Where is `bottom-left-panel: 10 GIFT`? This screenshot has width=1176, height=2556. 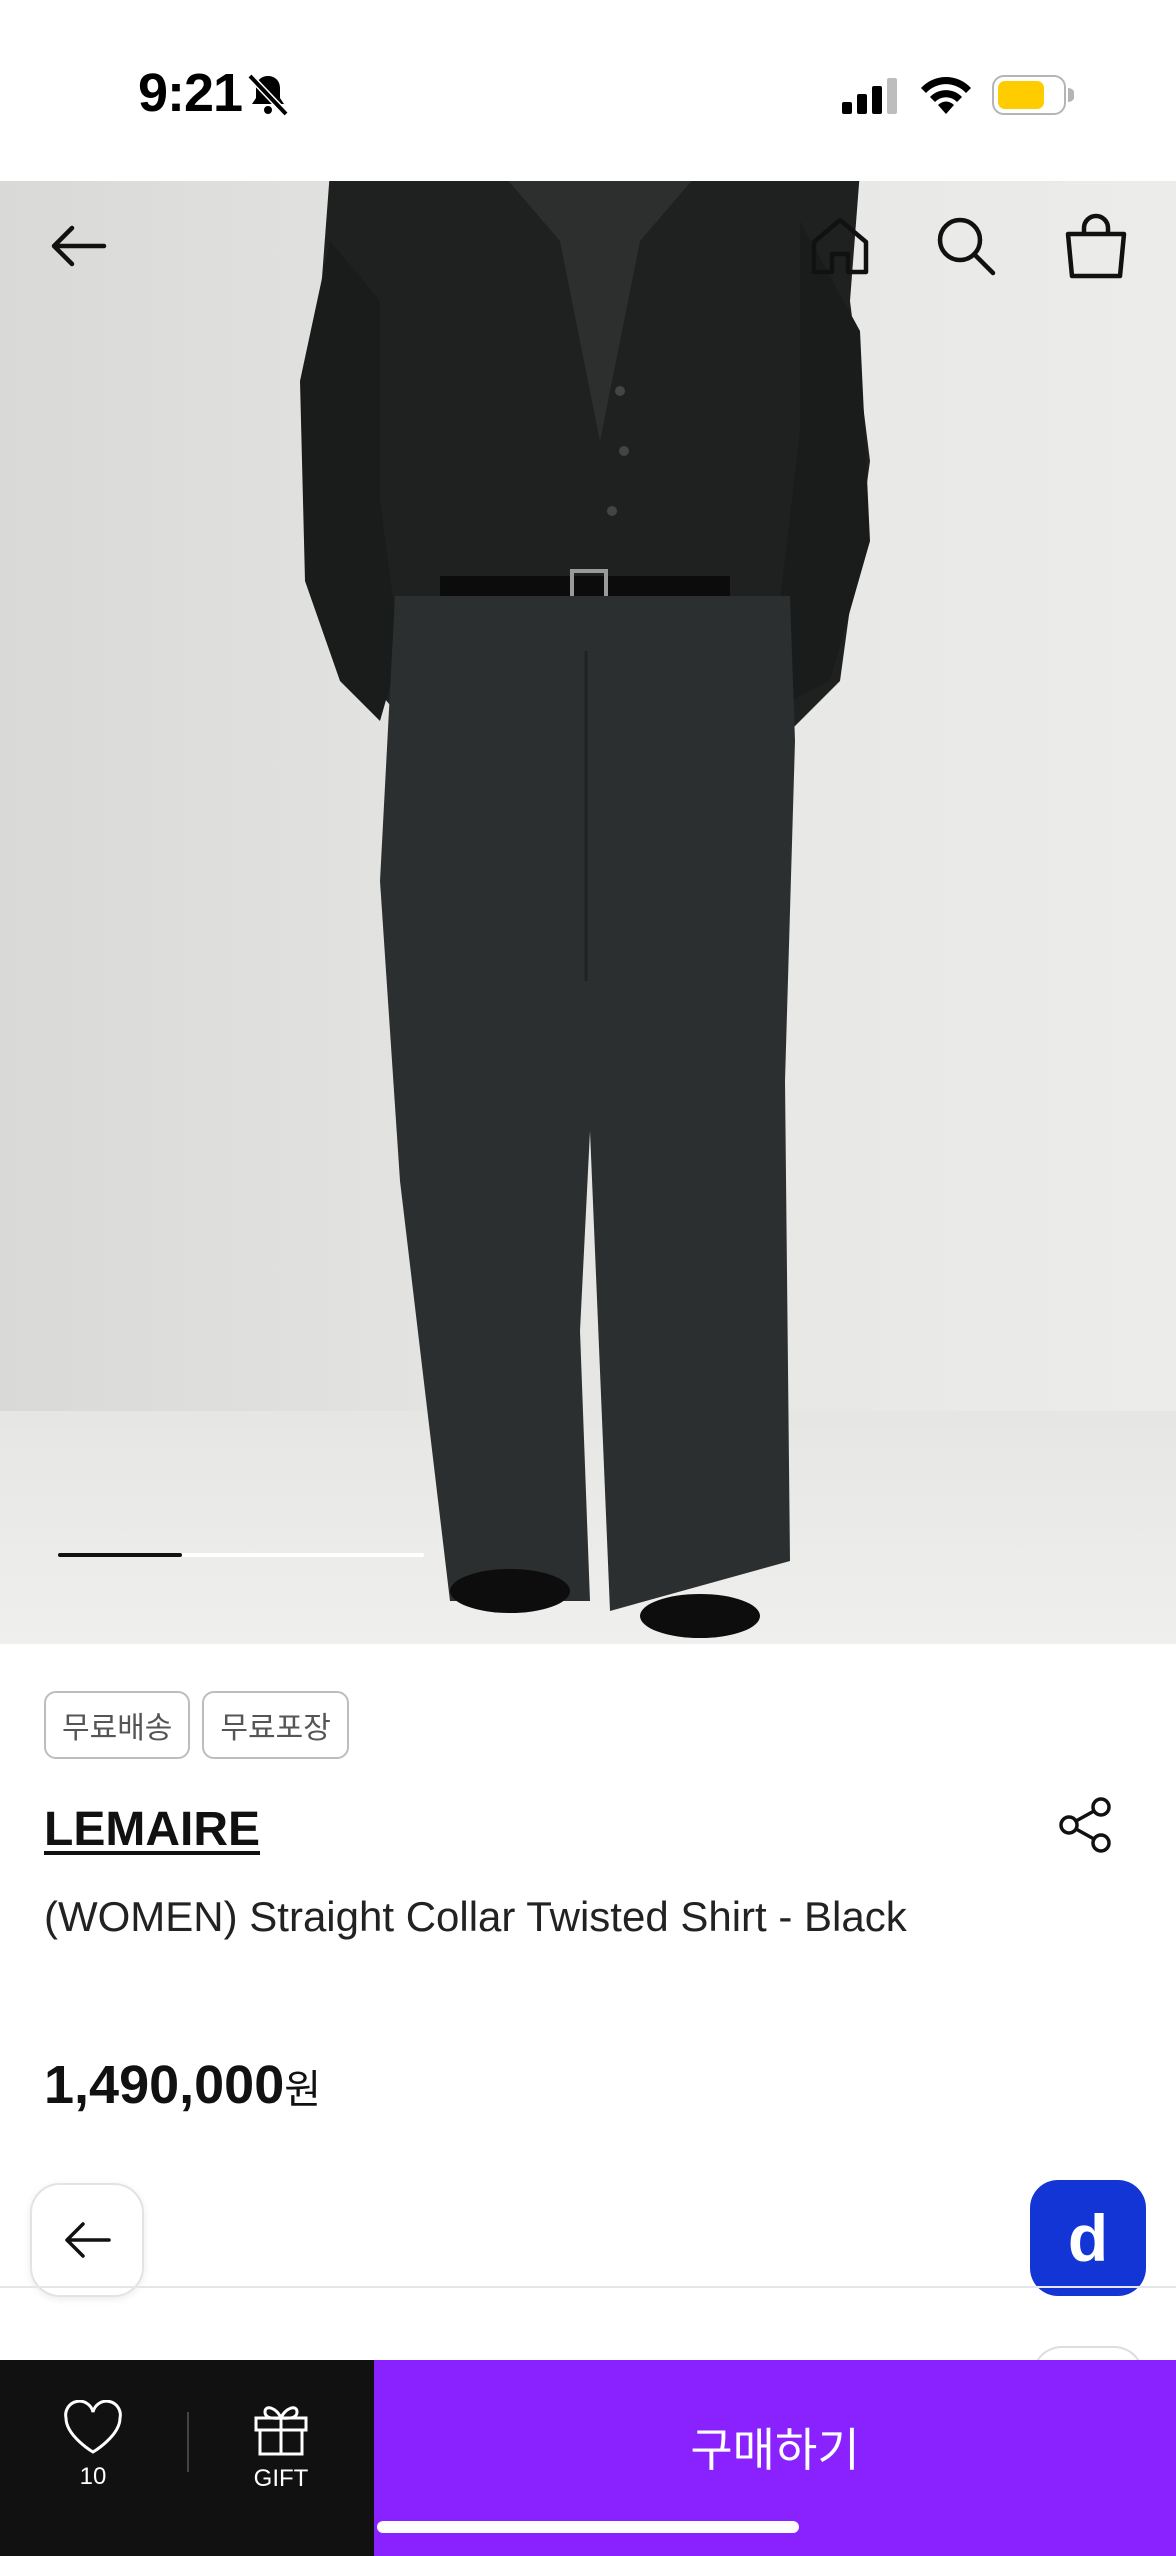 bottom-left-panel: 10 GIFT is located at coordinates (187, 2458).